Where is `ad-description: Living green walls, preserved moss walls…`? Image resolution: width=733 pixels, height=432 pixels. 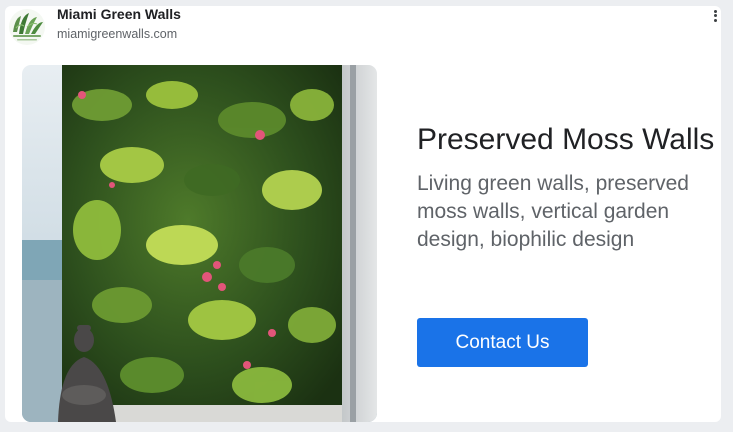
ad-description: Living green walls, preserved moss walls… is located at coordinates (567, 212).